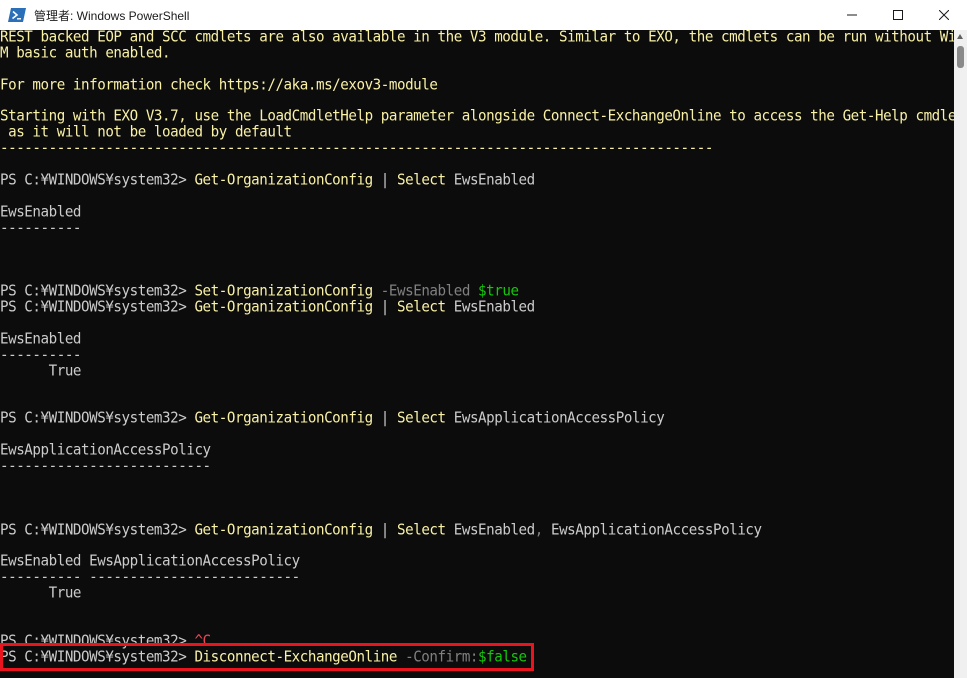 This screenshot has width=967, height=678. I want to click on minimize-button, so click(852, 15).